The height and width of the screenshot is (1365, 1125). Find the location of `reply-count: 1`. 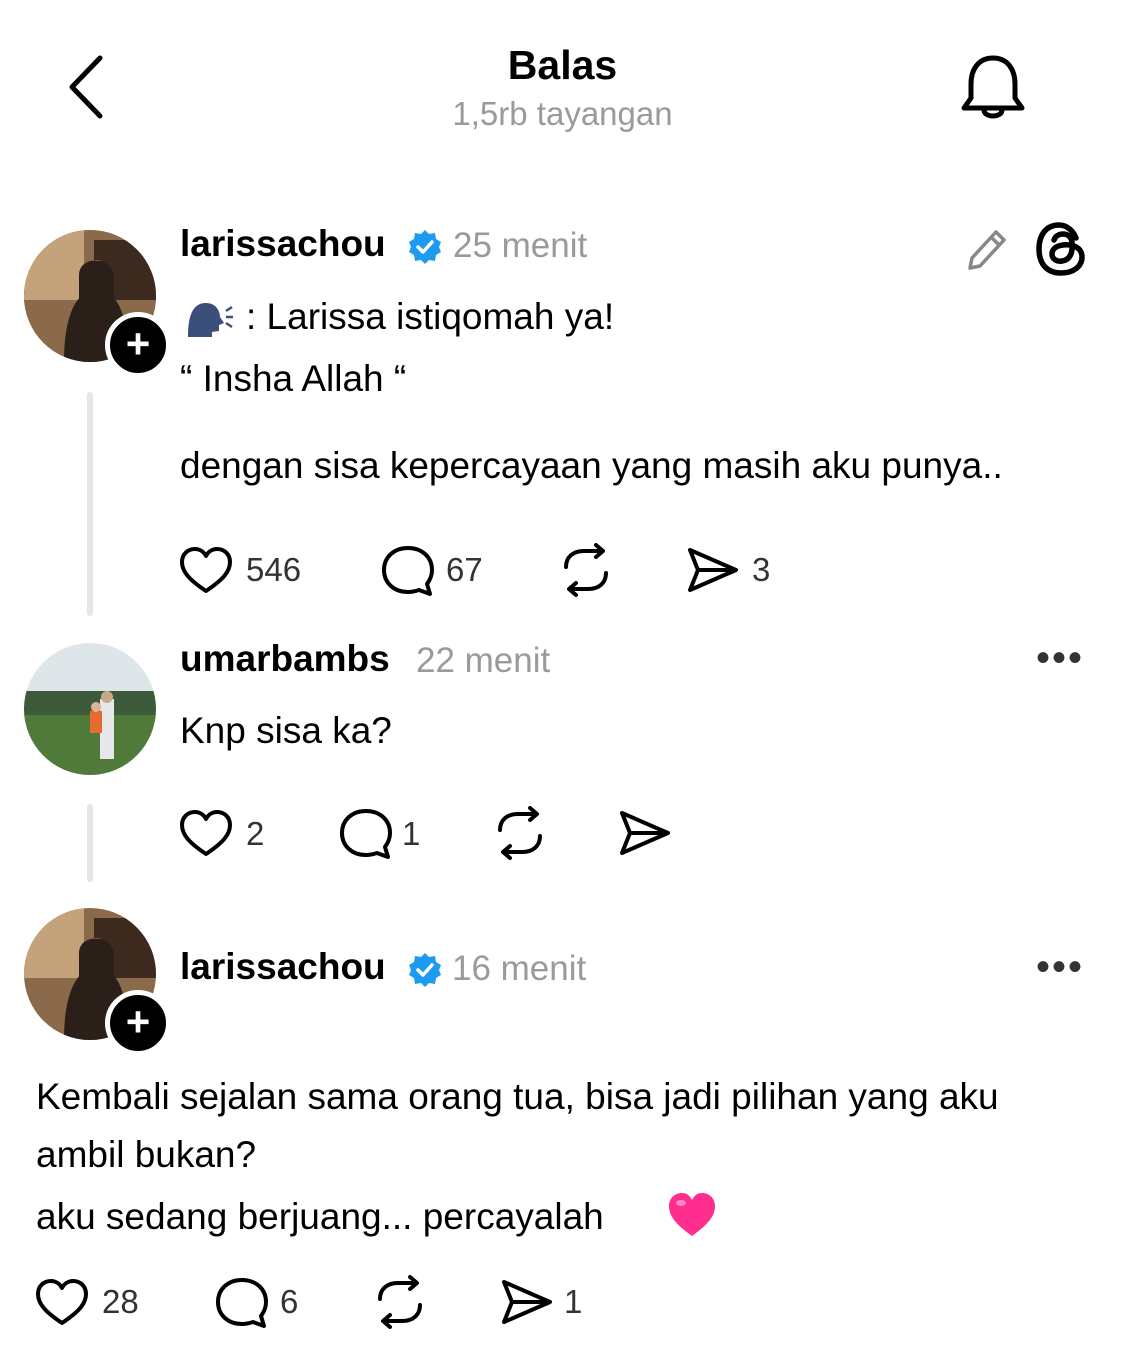

reply-count: 1 is located at coordinates (411, 833).